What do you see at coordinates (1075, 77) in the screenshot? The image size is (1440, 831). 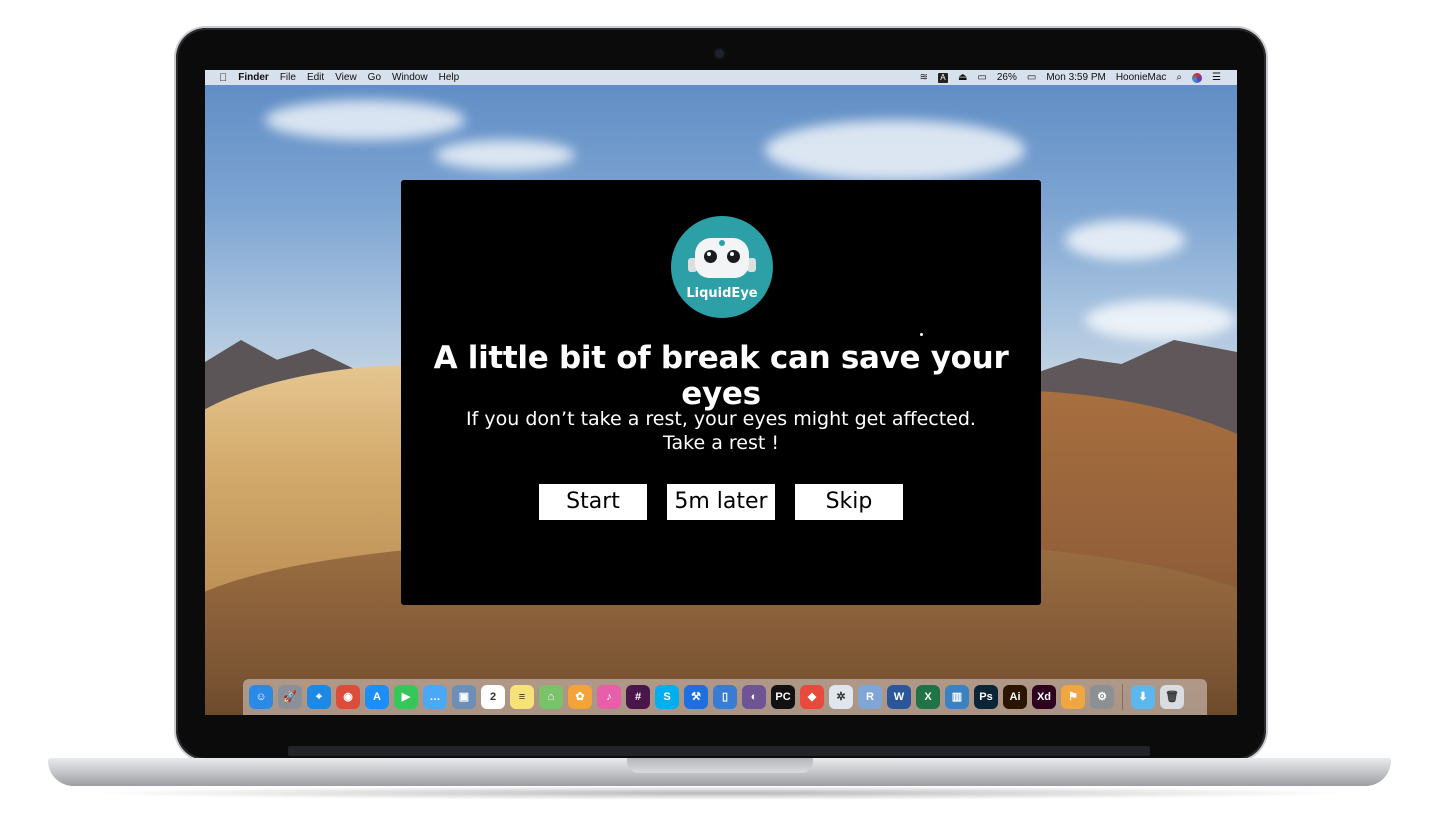 I see `clock: Mon 3:59 PM` at bounding box center [1075, 77].